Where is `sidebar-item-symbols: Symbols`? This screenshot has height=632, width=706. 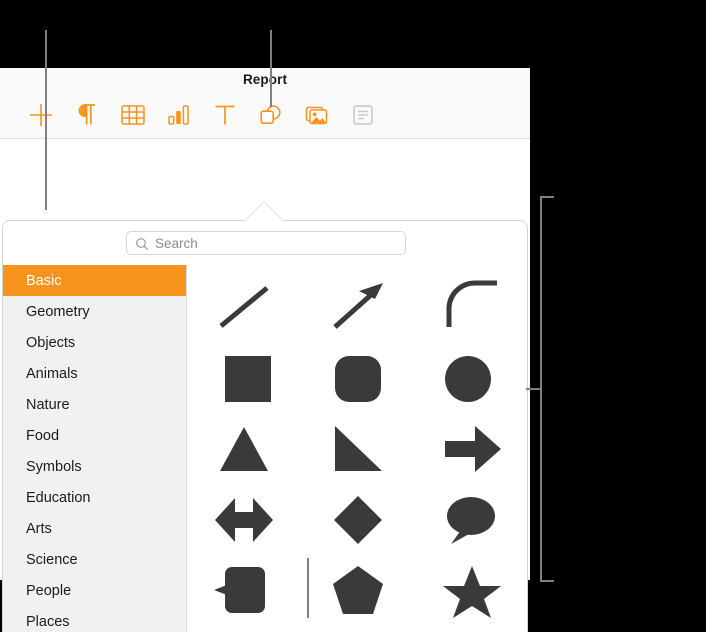 sidebar-item-symbols: Symbols is located at coordinates (94, 466).